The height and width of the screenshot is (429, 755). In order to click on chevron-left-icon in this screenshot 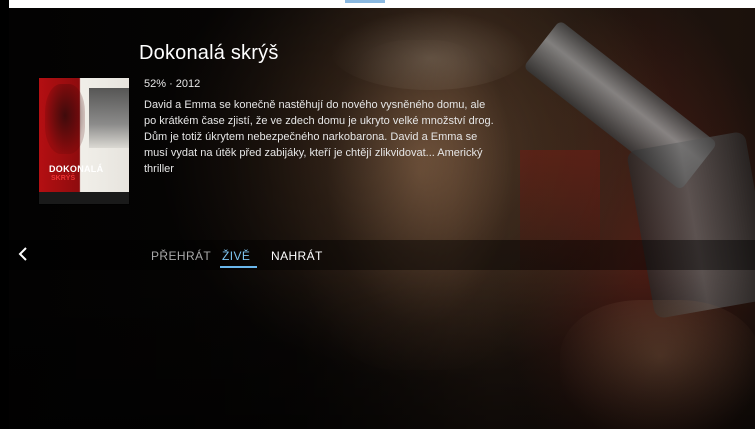, I will do `click(23, 255)`.